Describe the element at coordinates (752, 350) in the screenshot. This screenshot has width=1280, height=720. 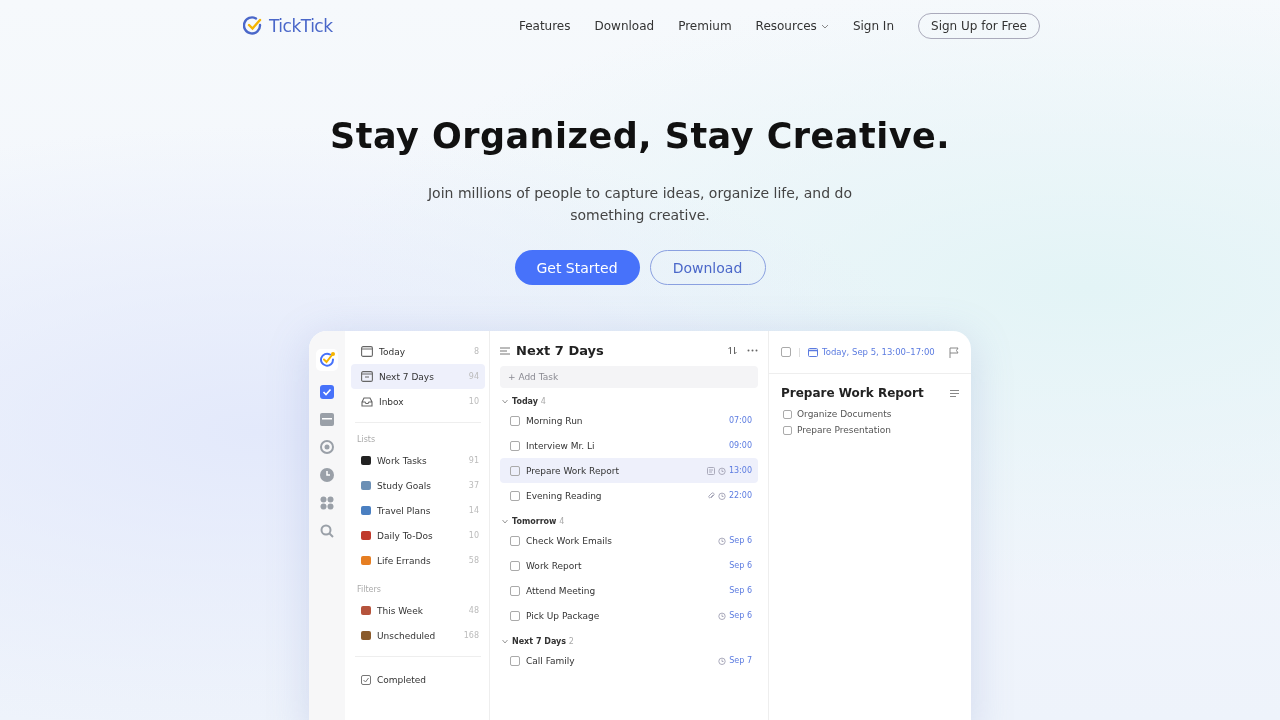
I see `more-icon` at that location.